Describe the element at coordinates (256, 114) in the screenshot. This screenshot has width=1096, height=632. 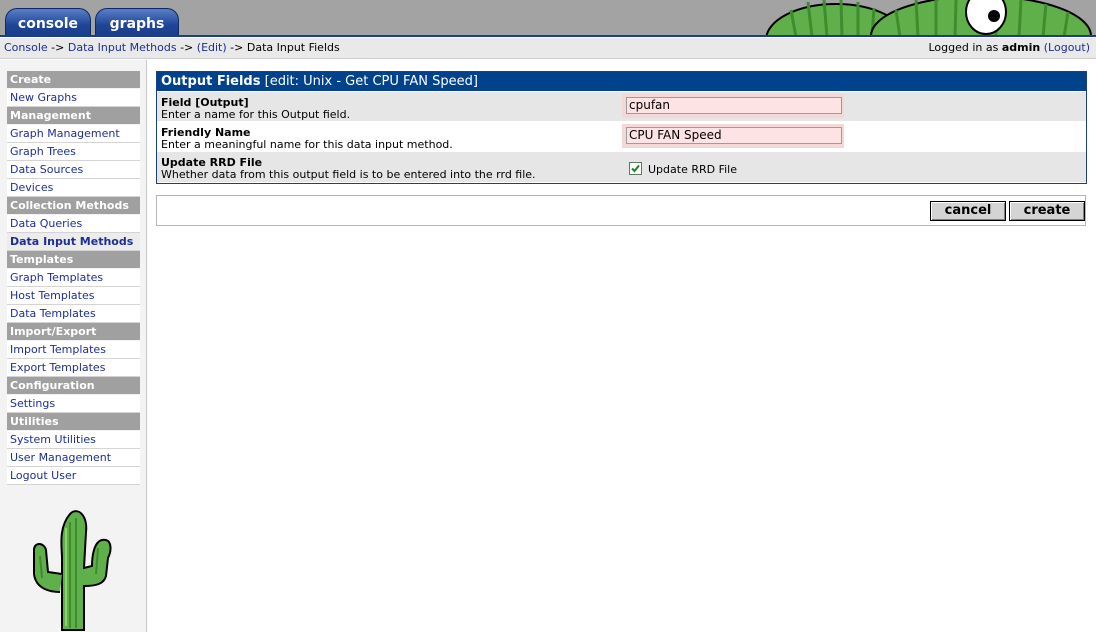
I see `field-description: Enter a name for this Output field.` at that location.